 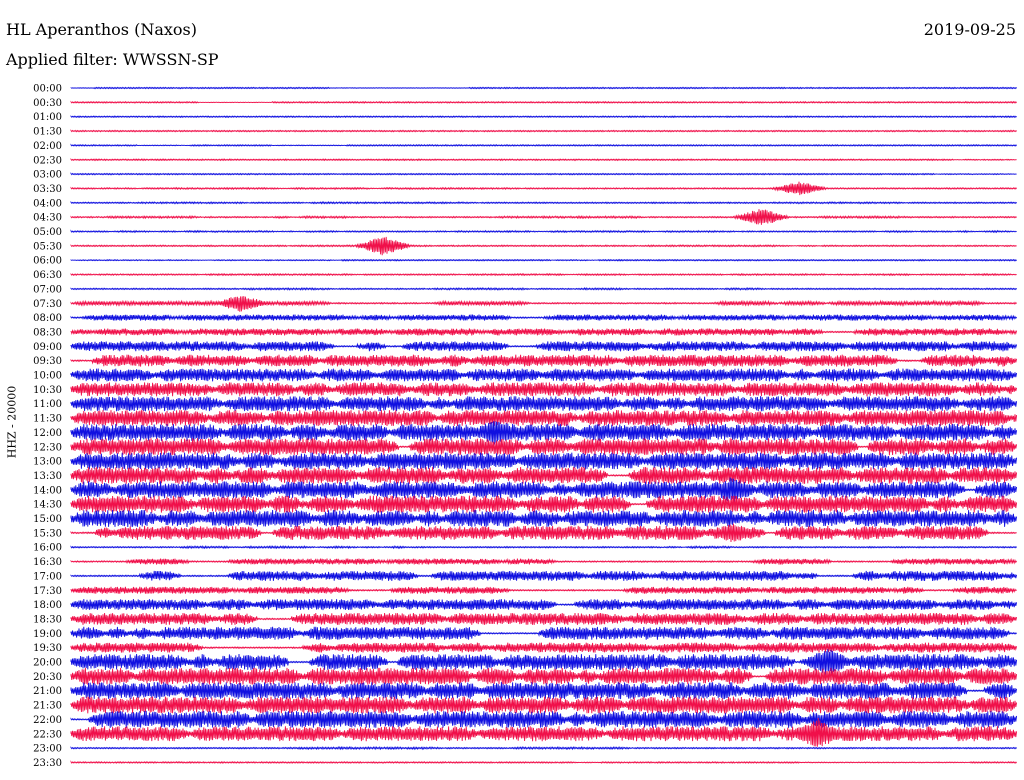 What do you see at coordinates (47, 562) in the screenshot?
I see `time-label: 16:30` at bounding box center [47, 562].